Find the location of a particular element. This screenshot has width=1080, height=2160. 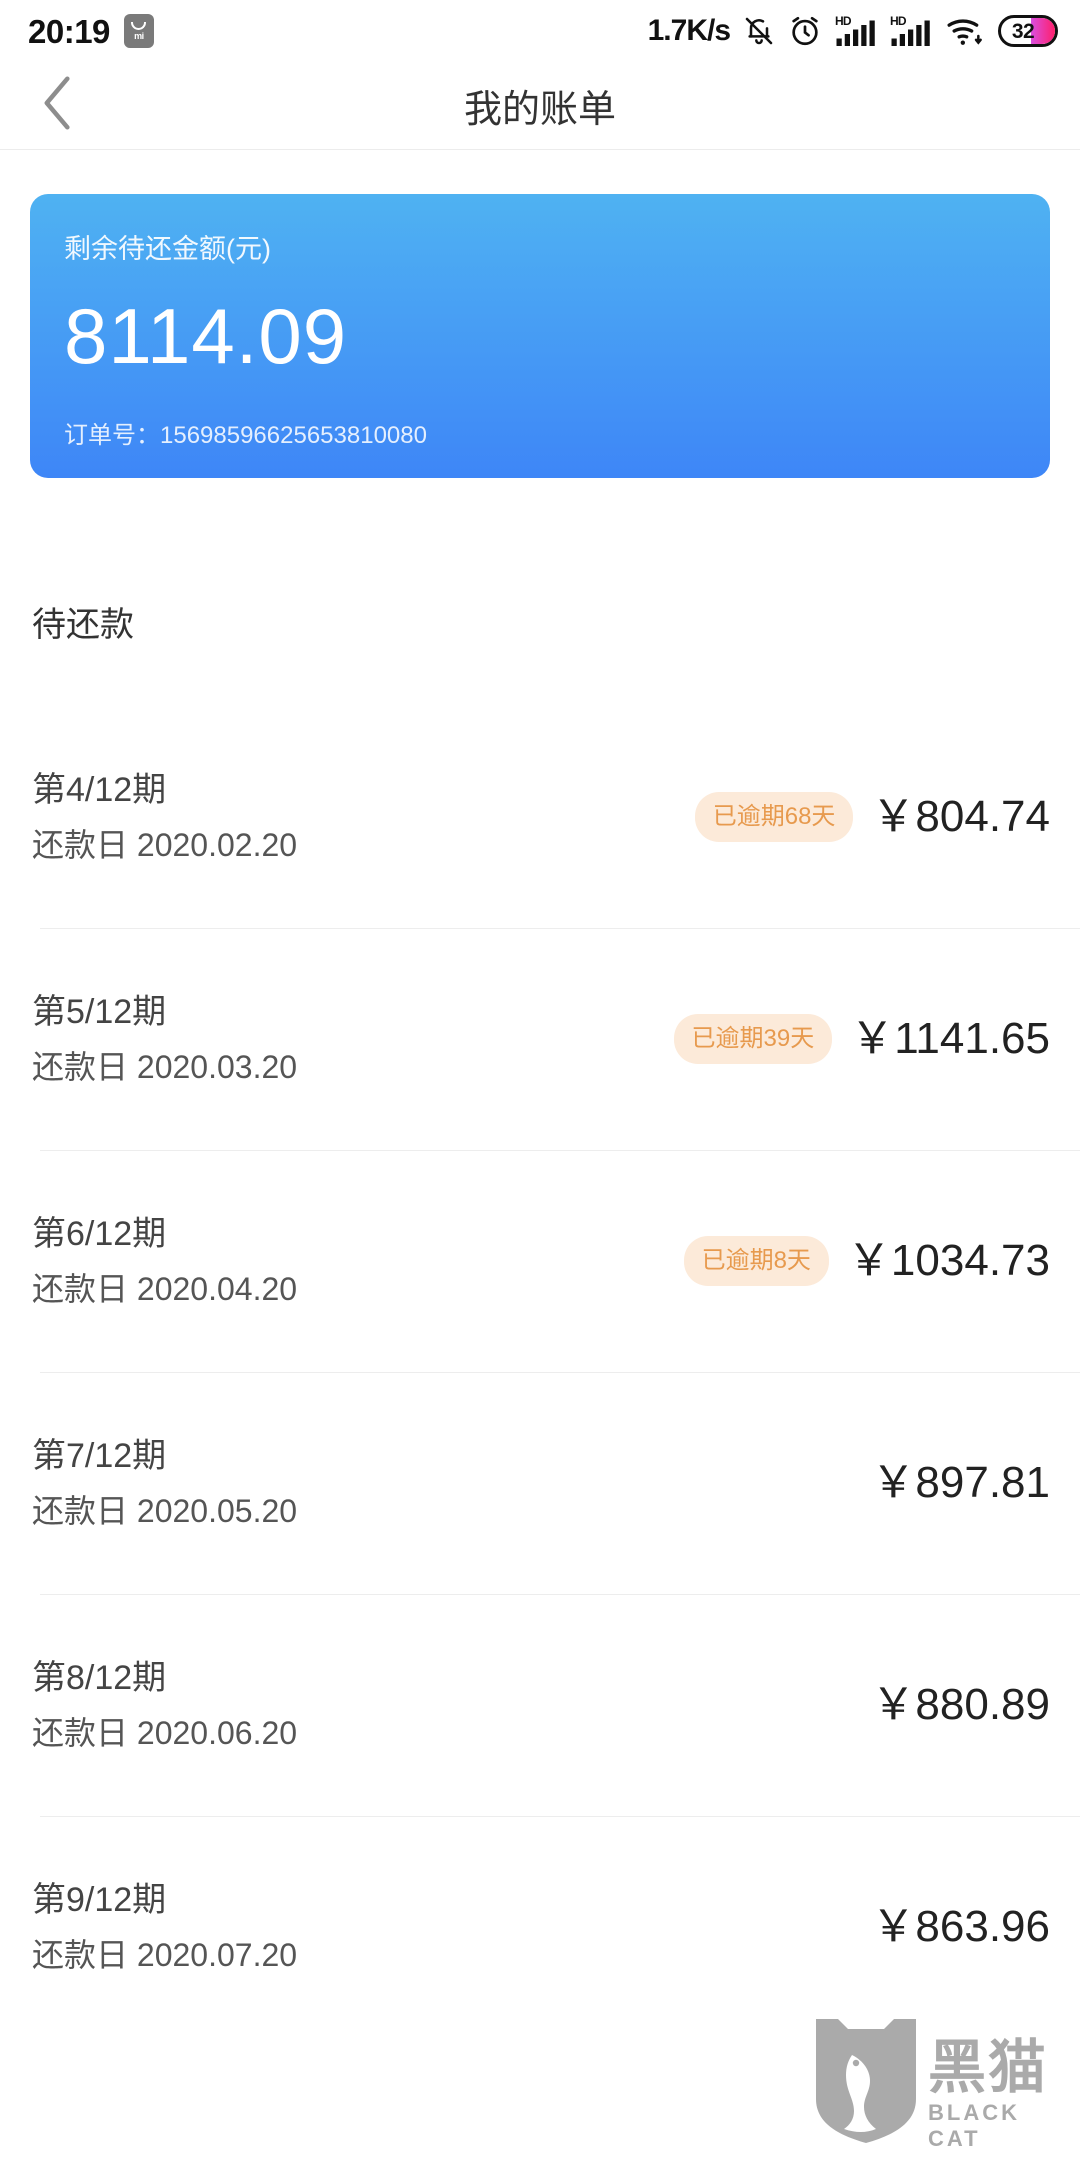

mi-logo-text: mi is located at coordinates (139, 35).